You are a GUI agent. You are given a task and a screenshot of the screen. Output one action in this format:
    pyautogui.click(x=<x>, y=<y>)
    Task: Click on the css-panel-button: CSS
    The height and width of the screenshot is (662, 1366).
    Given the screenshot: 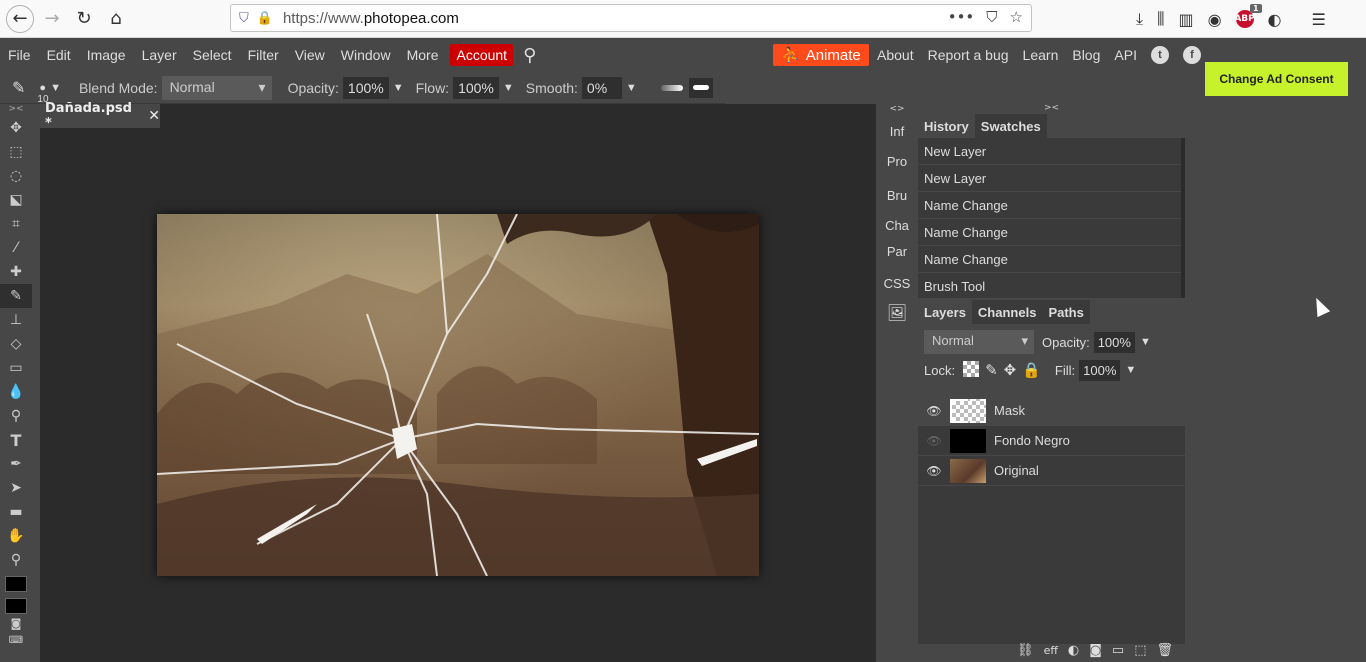 What is the action you would take?
    pyautogui.click(x=897, y=283)
    